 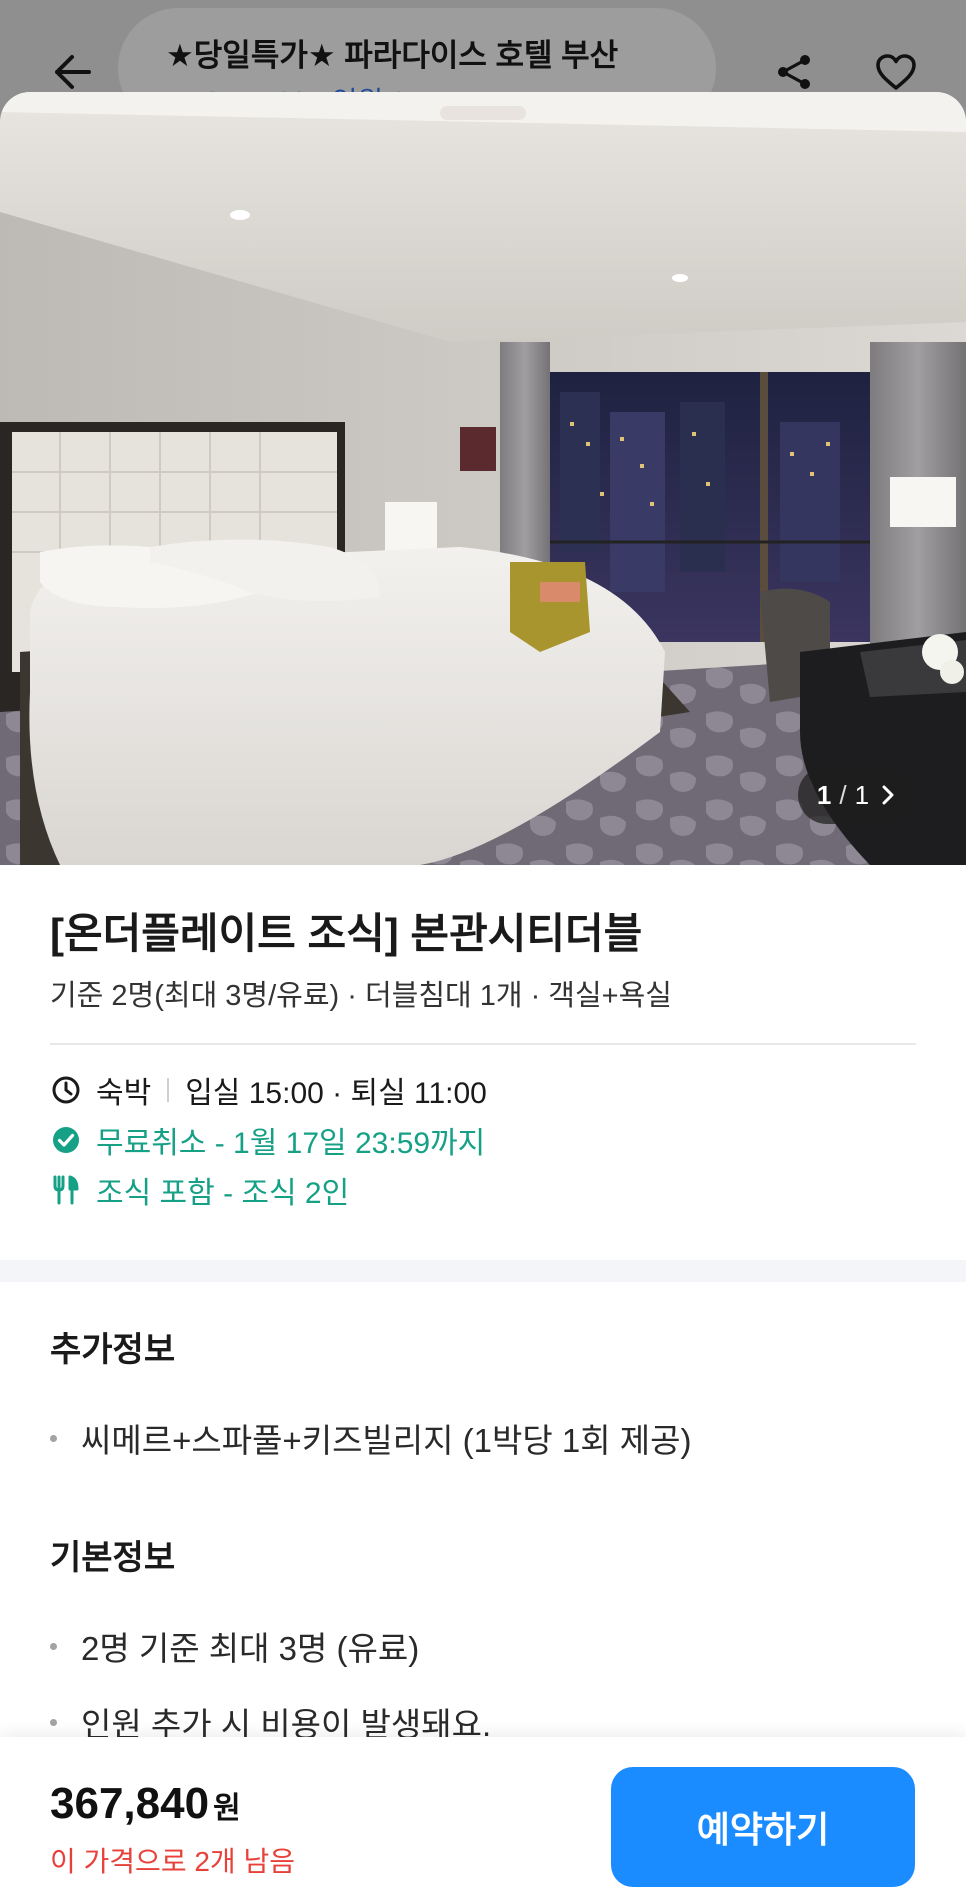 What do you see at coordinates (227, 1808) in the screenshot?
I see `price-currency: 원` at bounding box center [227, 1808].